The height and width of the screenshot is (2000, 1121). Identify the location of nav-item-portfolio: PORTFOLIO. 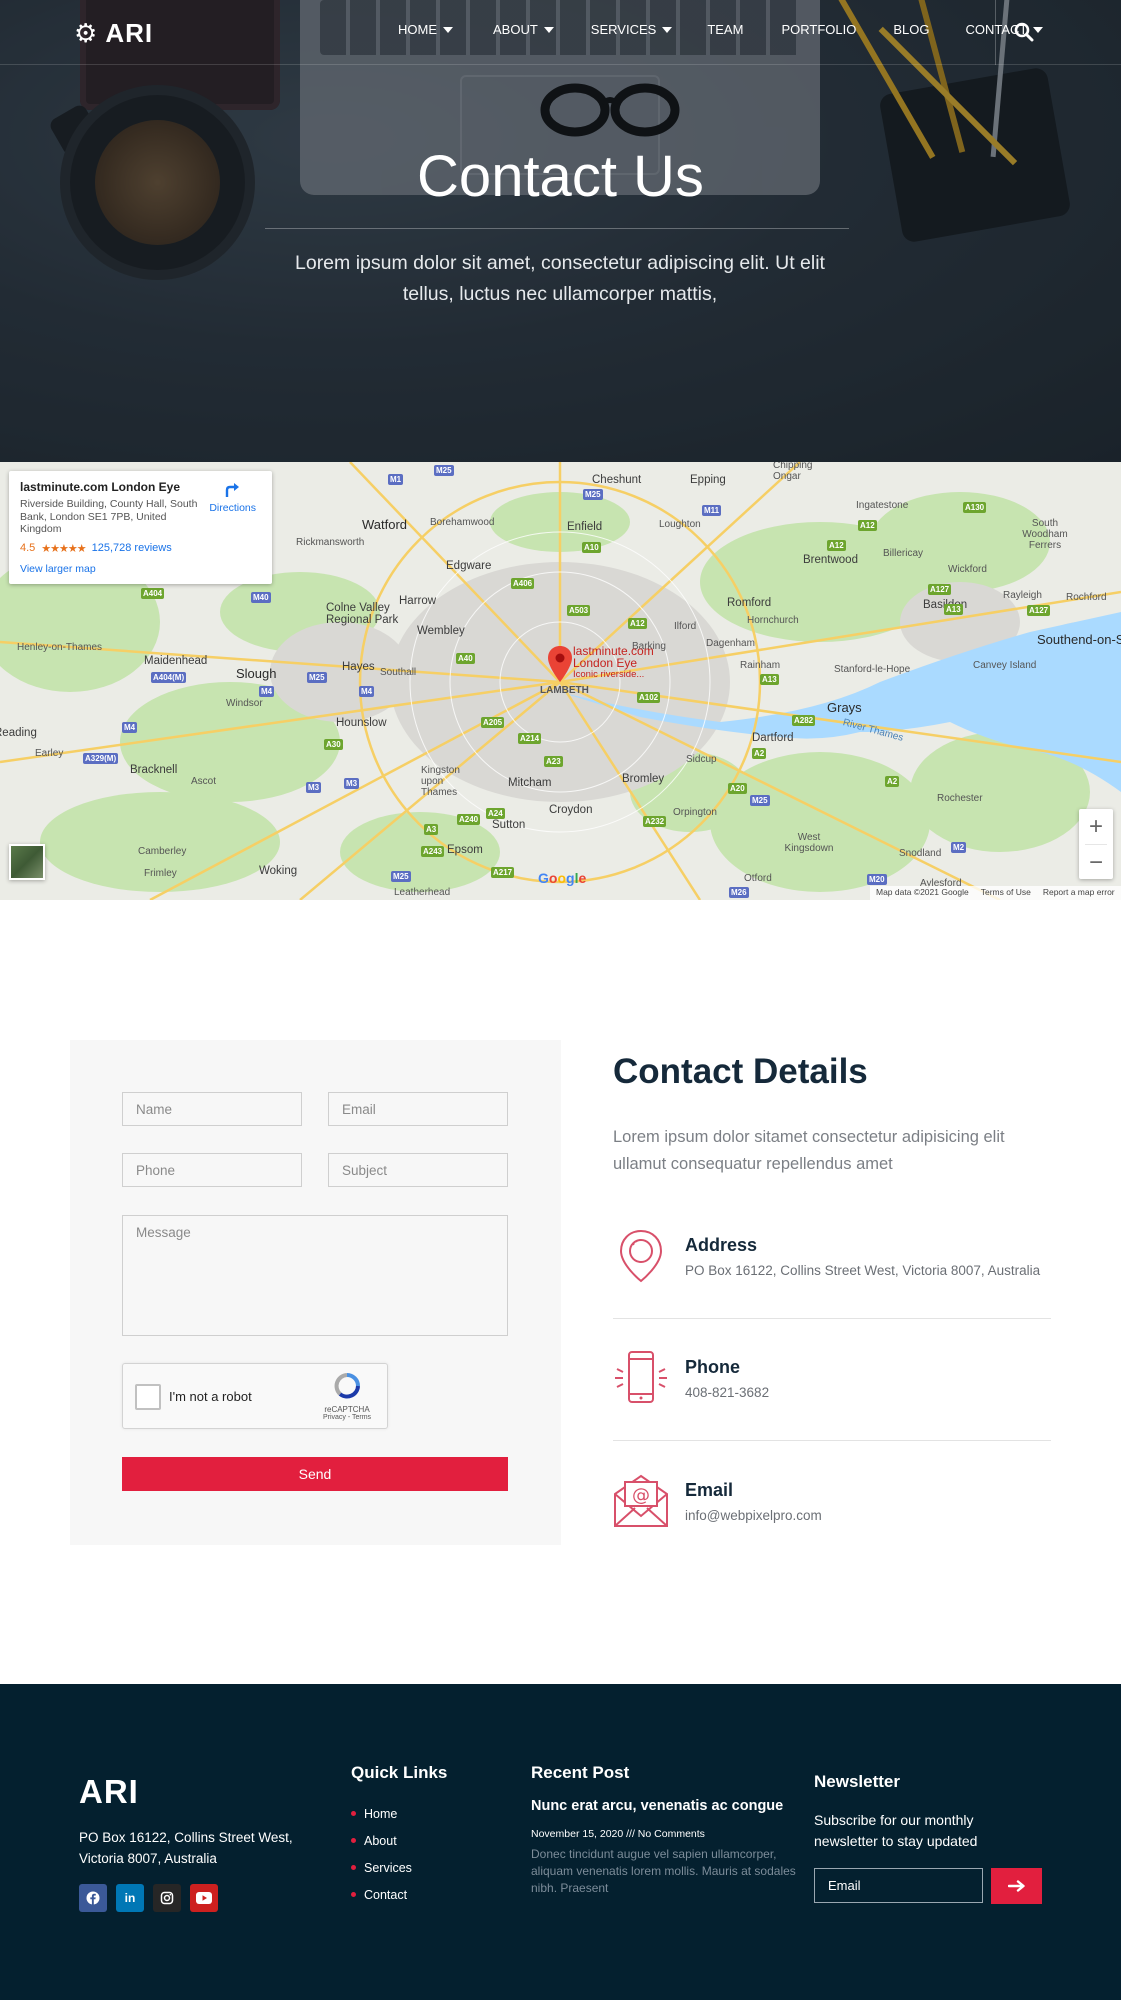
(818, 29).